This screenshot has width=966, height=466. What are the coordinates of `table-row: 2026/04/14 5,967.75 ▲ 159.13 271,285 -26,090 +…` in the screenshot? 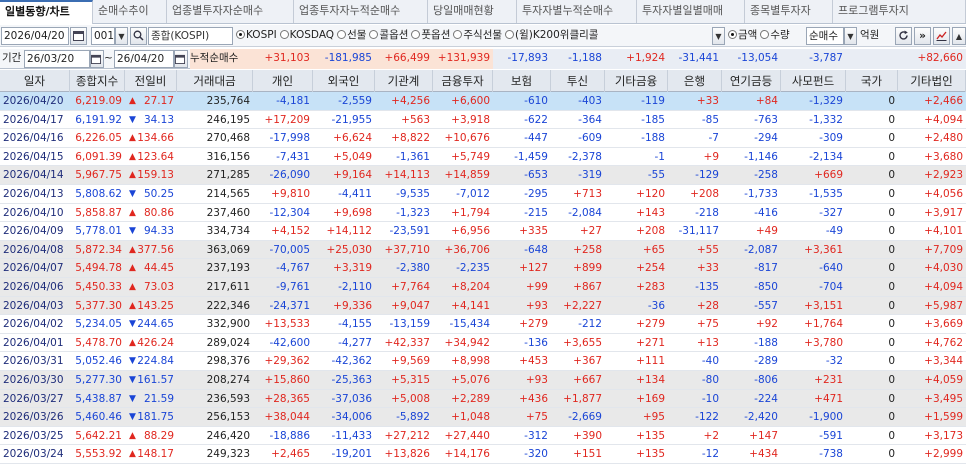 It's located at (483, 175).